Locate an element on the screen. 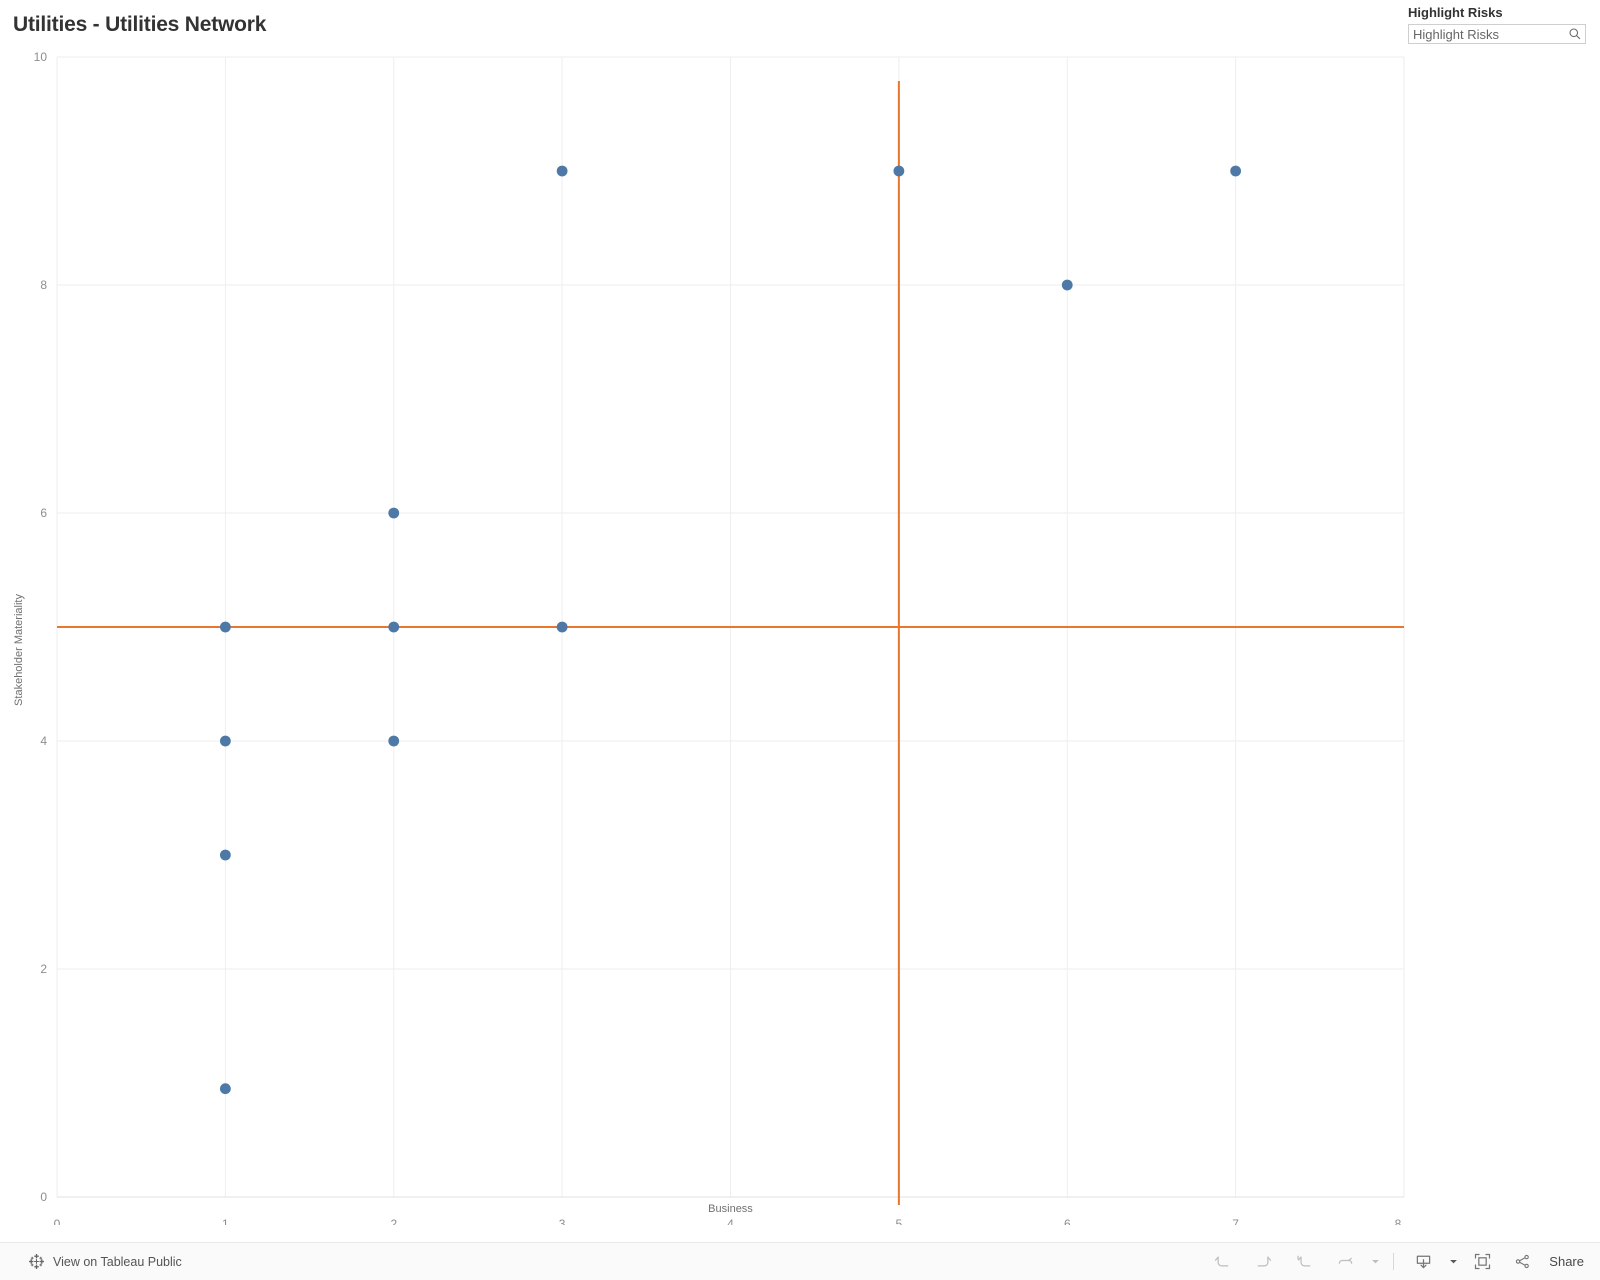 This screenshot has width=1600, height=1280. toolbar-divider is located at coordinates (1394, 1261).